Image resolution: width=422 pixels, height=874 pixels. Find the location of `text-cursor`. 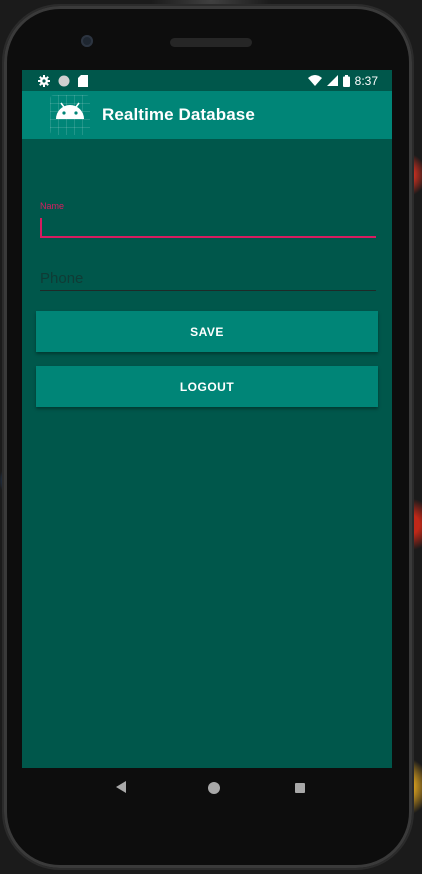

text-cursor is located at coordinates (41, 227).